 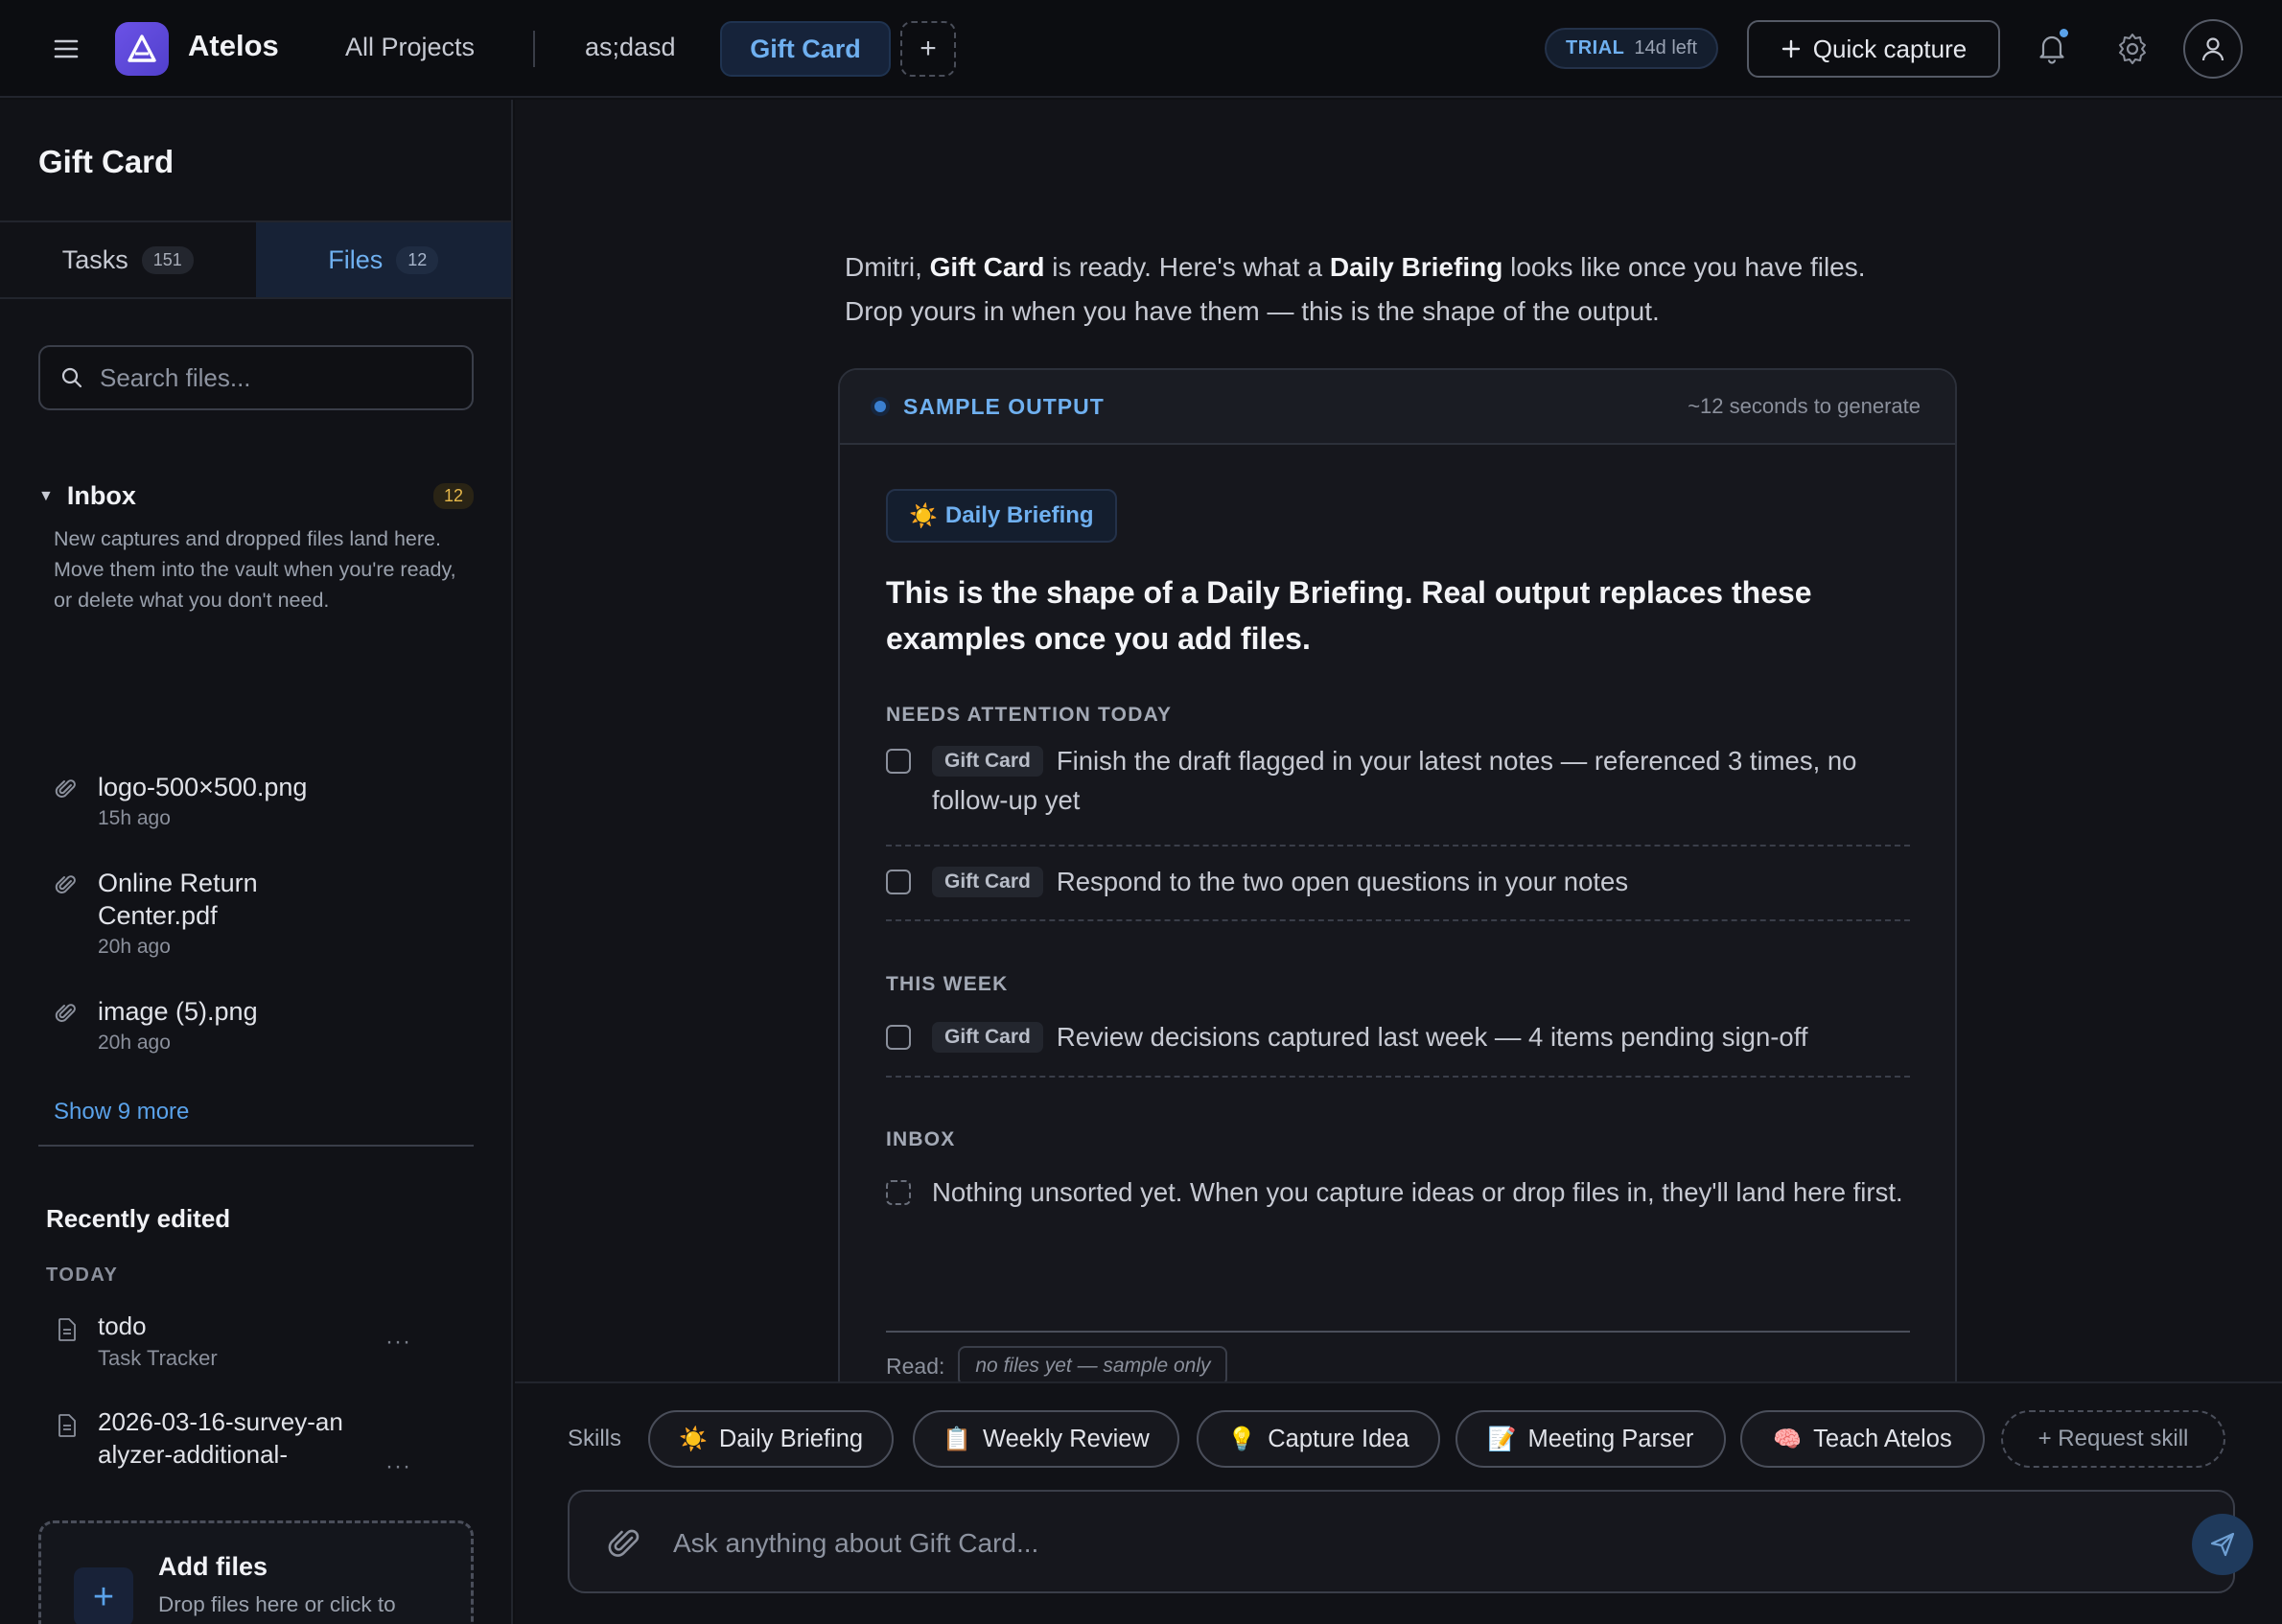 What do you see at coordinates (265, 1025) in the screenshot?
I see `file-item: image (5).png 20h ago` at bounding box center [265, 1025].